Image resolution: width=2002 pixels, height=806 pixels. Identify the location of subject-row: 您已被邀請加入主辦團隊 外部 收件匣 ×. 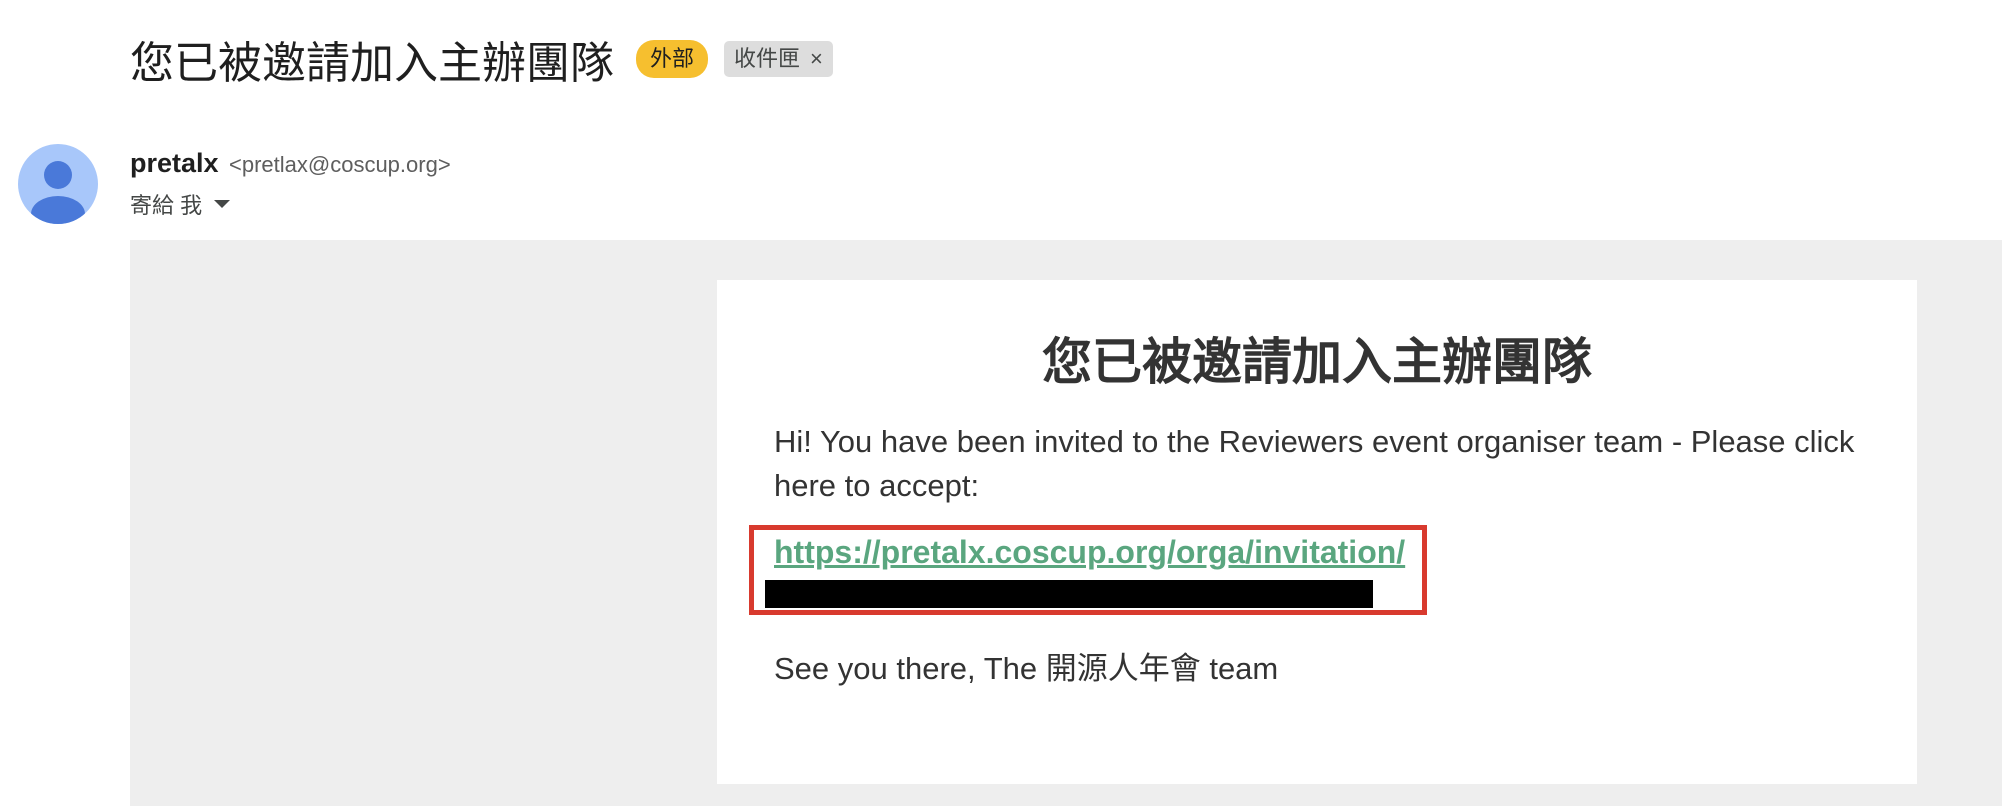
(481, 59).